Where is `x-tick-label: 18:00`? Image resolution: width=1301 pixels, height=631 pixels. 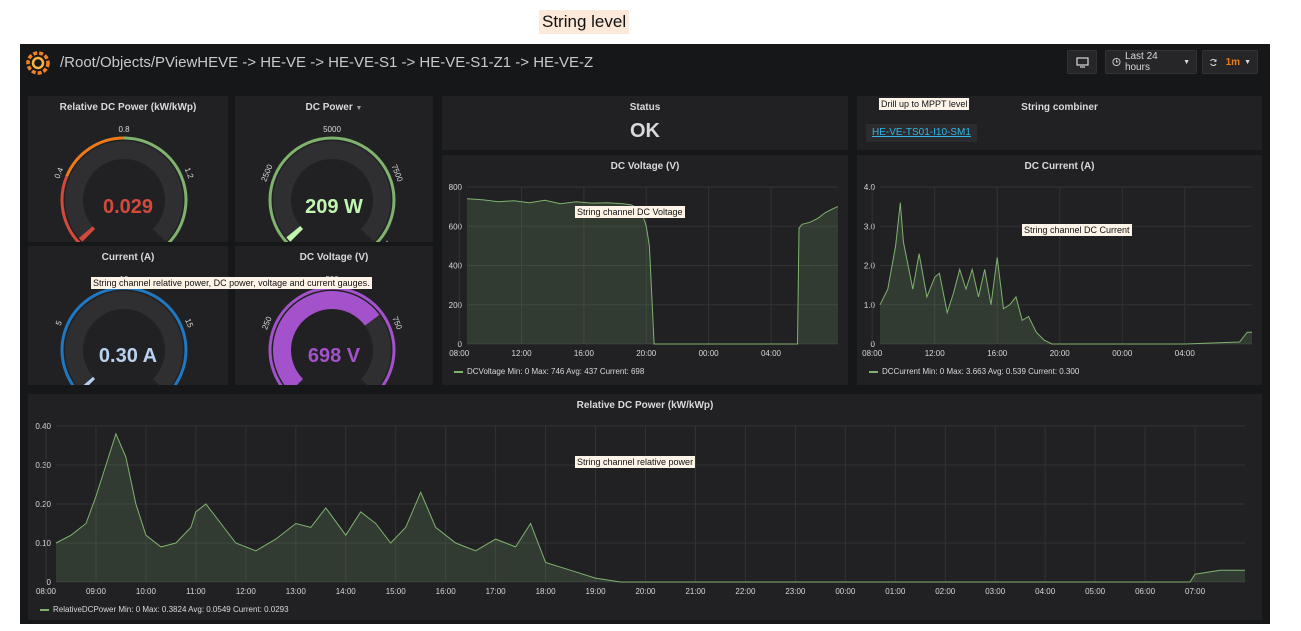 x-tick-label: 18:00 is located at coordinates (546, 591).